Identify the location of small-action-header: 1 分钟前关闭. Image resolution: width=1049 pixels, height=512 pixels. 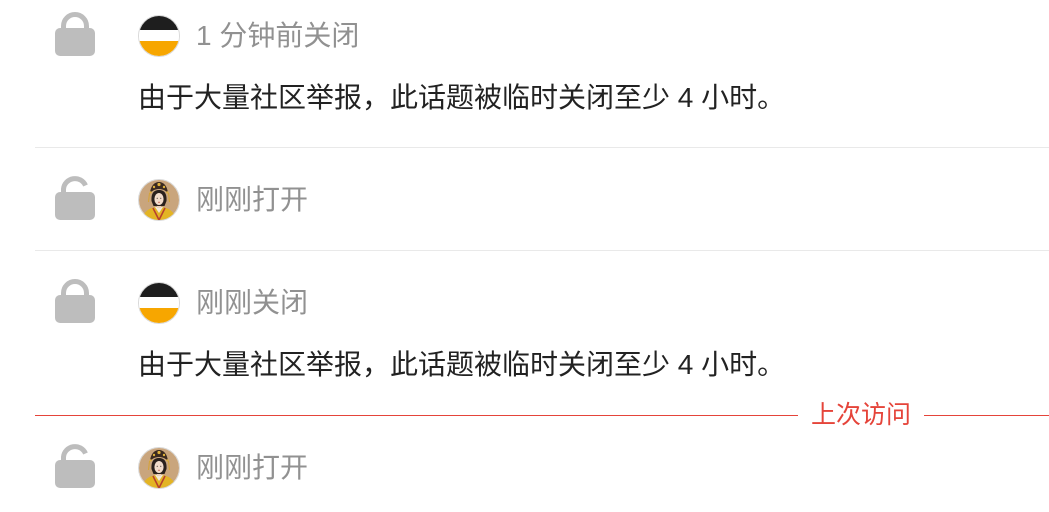
(524, 35).